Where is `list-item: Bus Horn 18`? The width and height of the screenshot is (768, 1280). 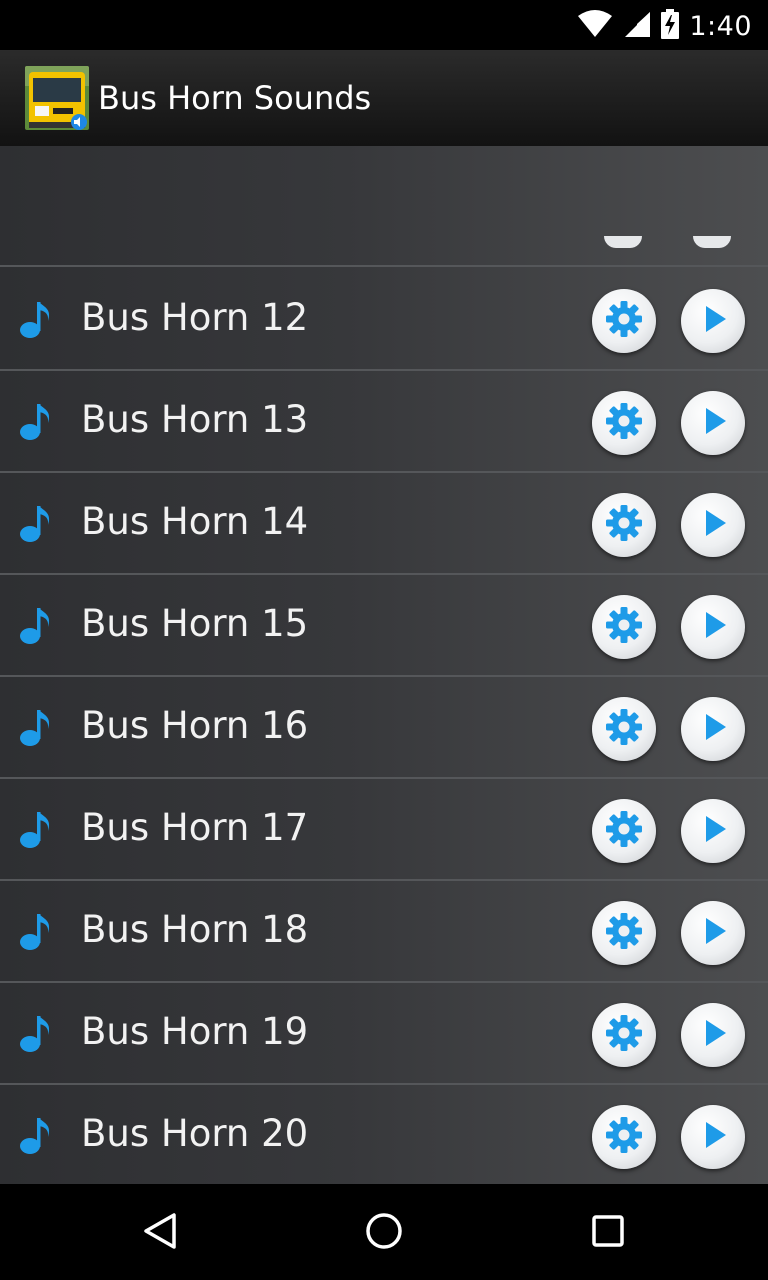
list-item: Bus Horn 18 is located at coordinates (384, 932).